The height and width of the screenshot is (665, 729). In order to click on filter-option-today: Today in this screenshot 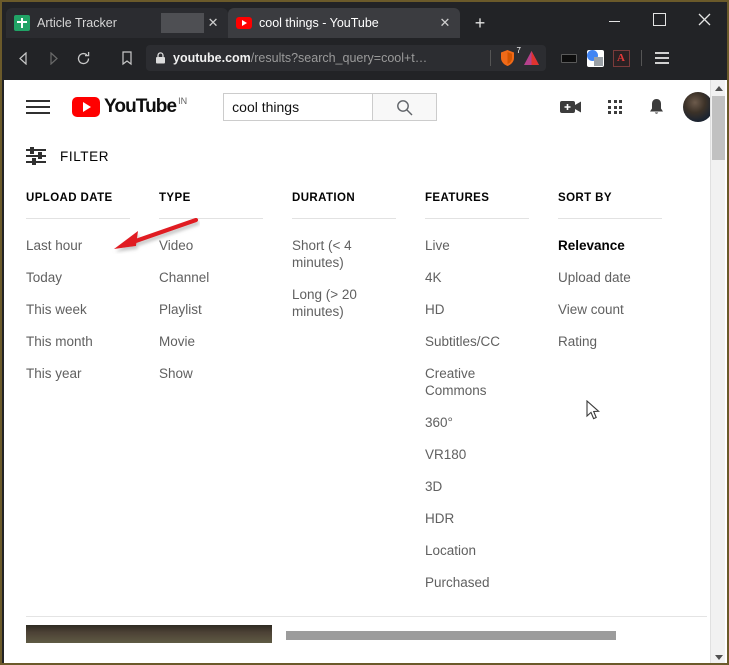, I will do `click(74, 277)`.